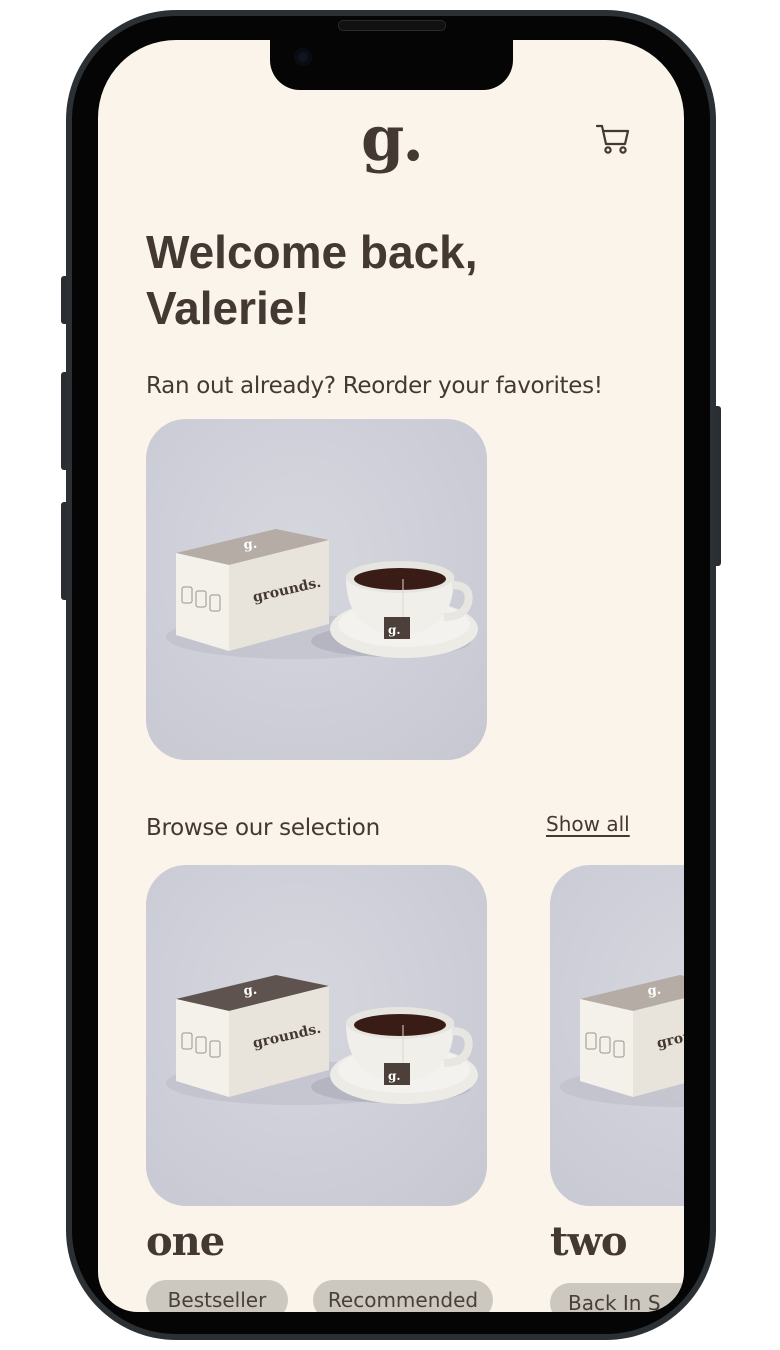 The image size is (780, 1350). What do you see at coordinates (613, 139) in the screenshot?
I see `shopping-cart-icon` at bounding box center [613, 139].